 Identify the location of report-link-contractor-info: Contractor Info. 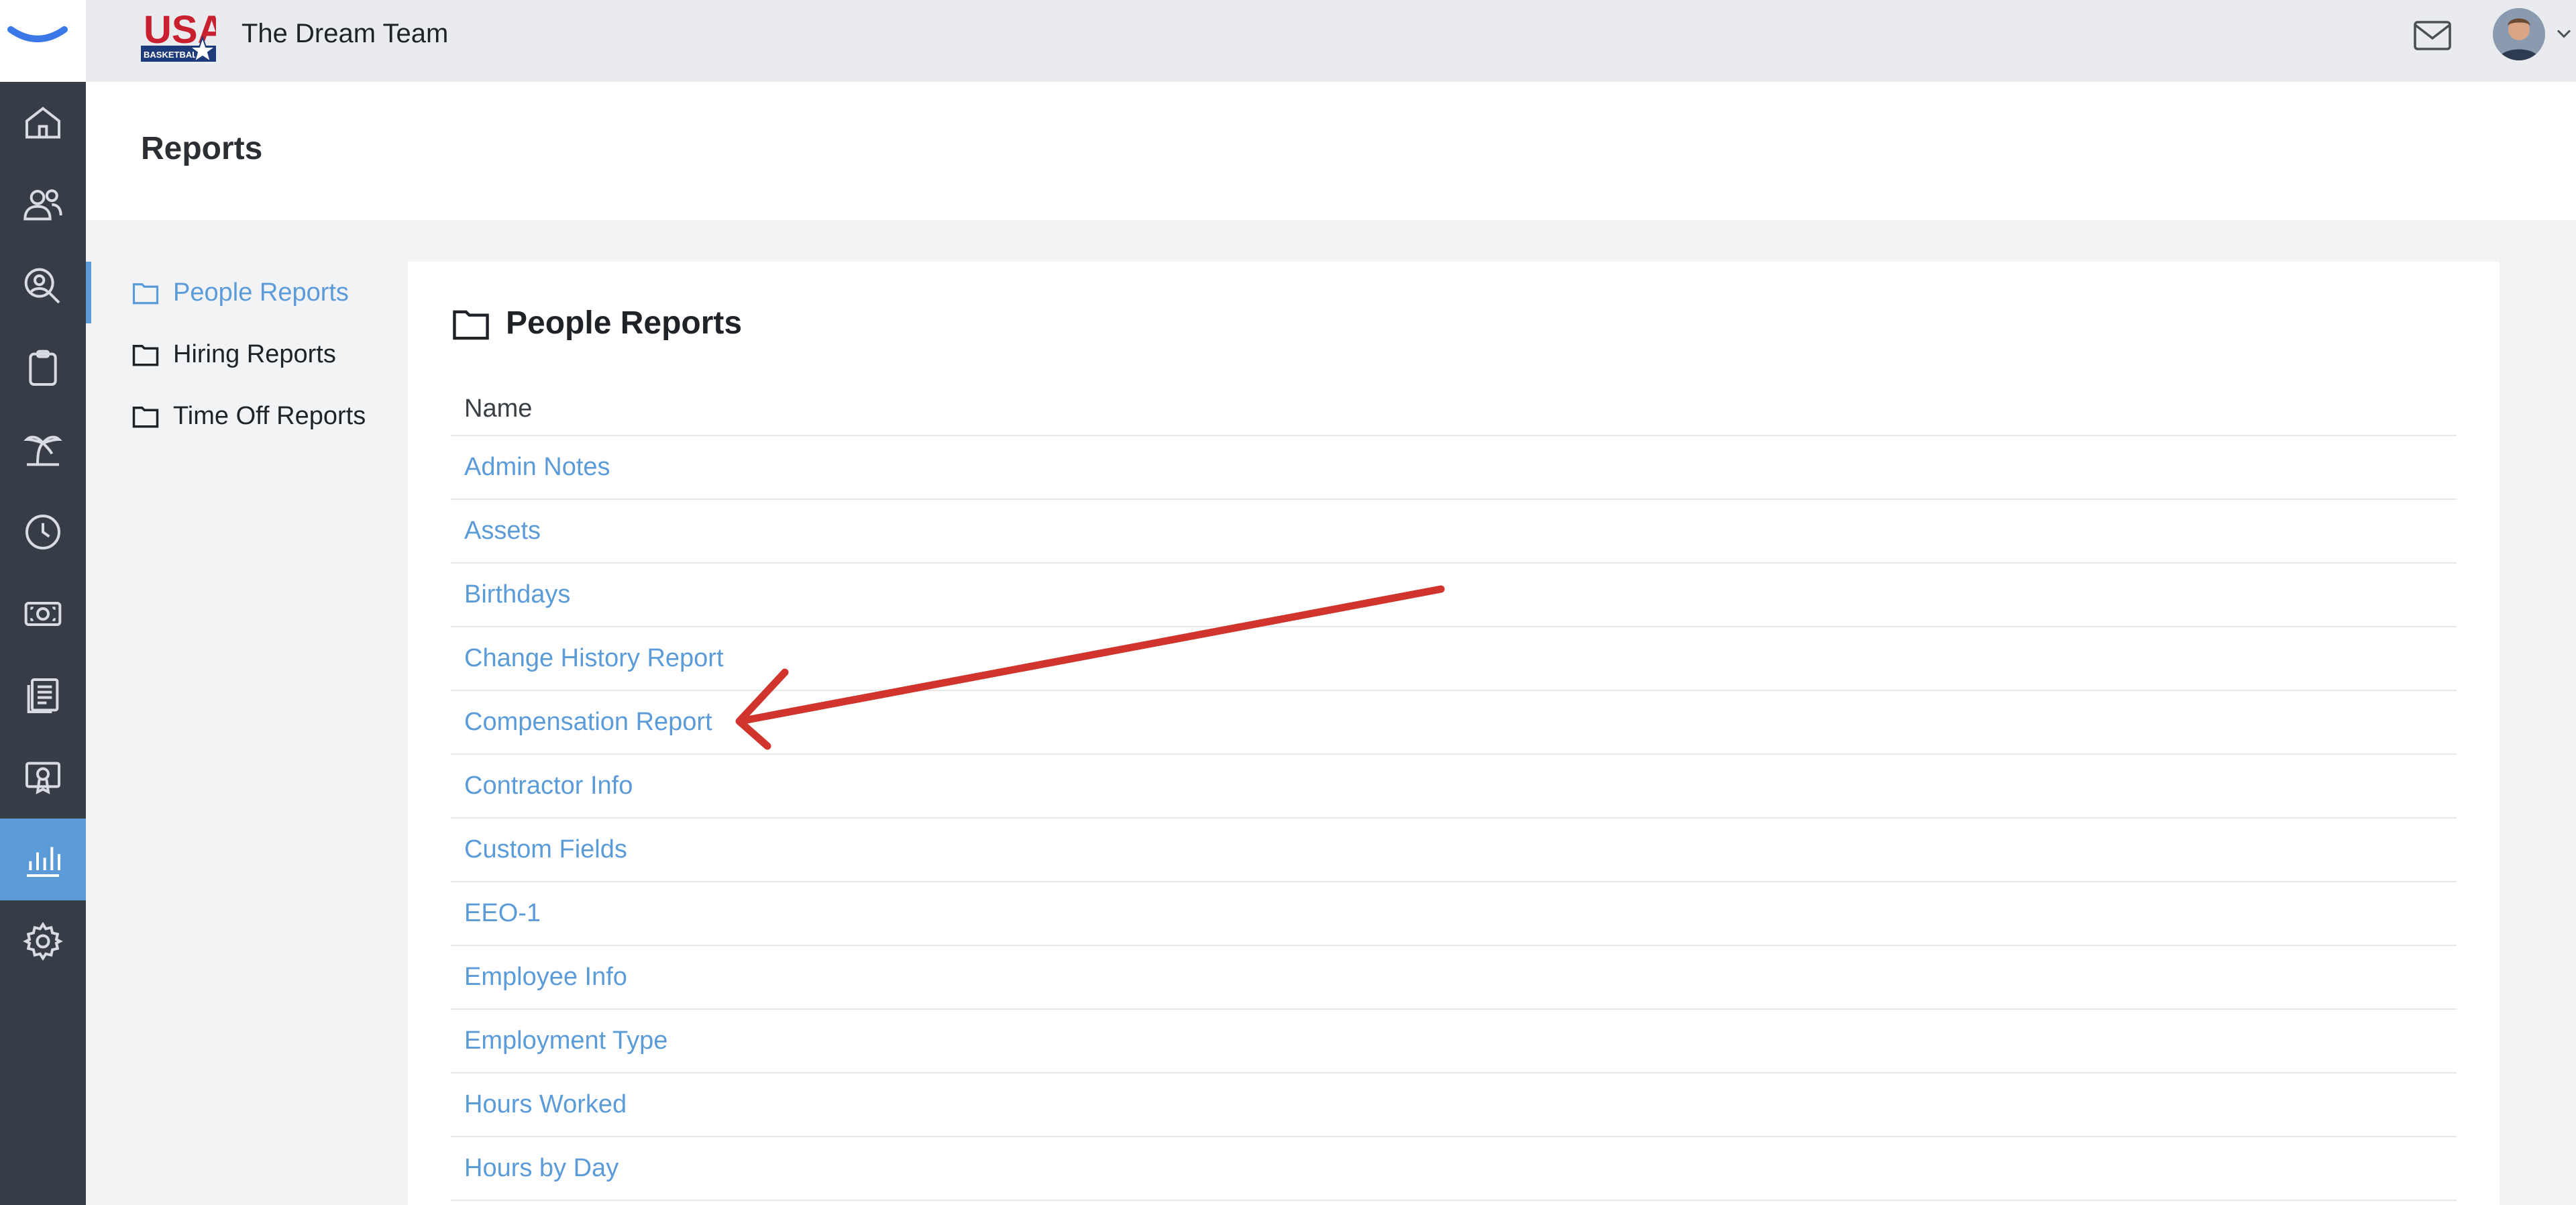
(1454, 787).